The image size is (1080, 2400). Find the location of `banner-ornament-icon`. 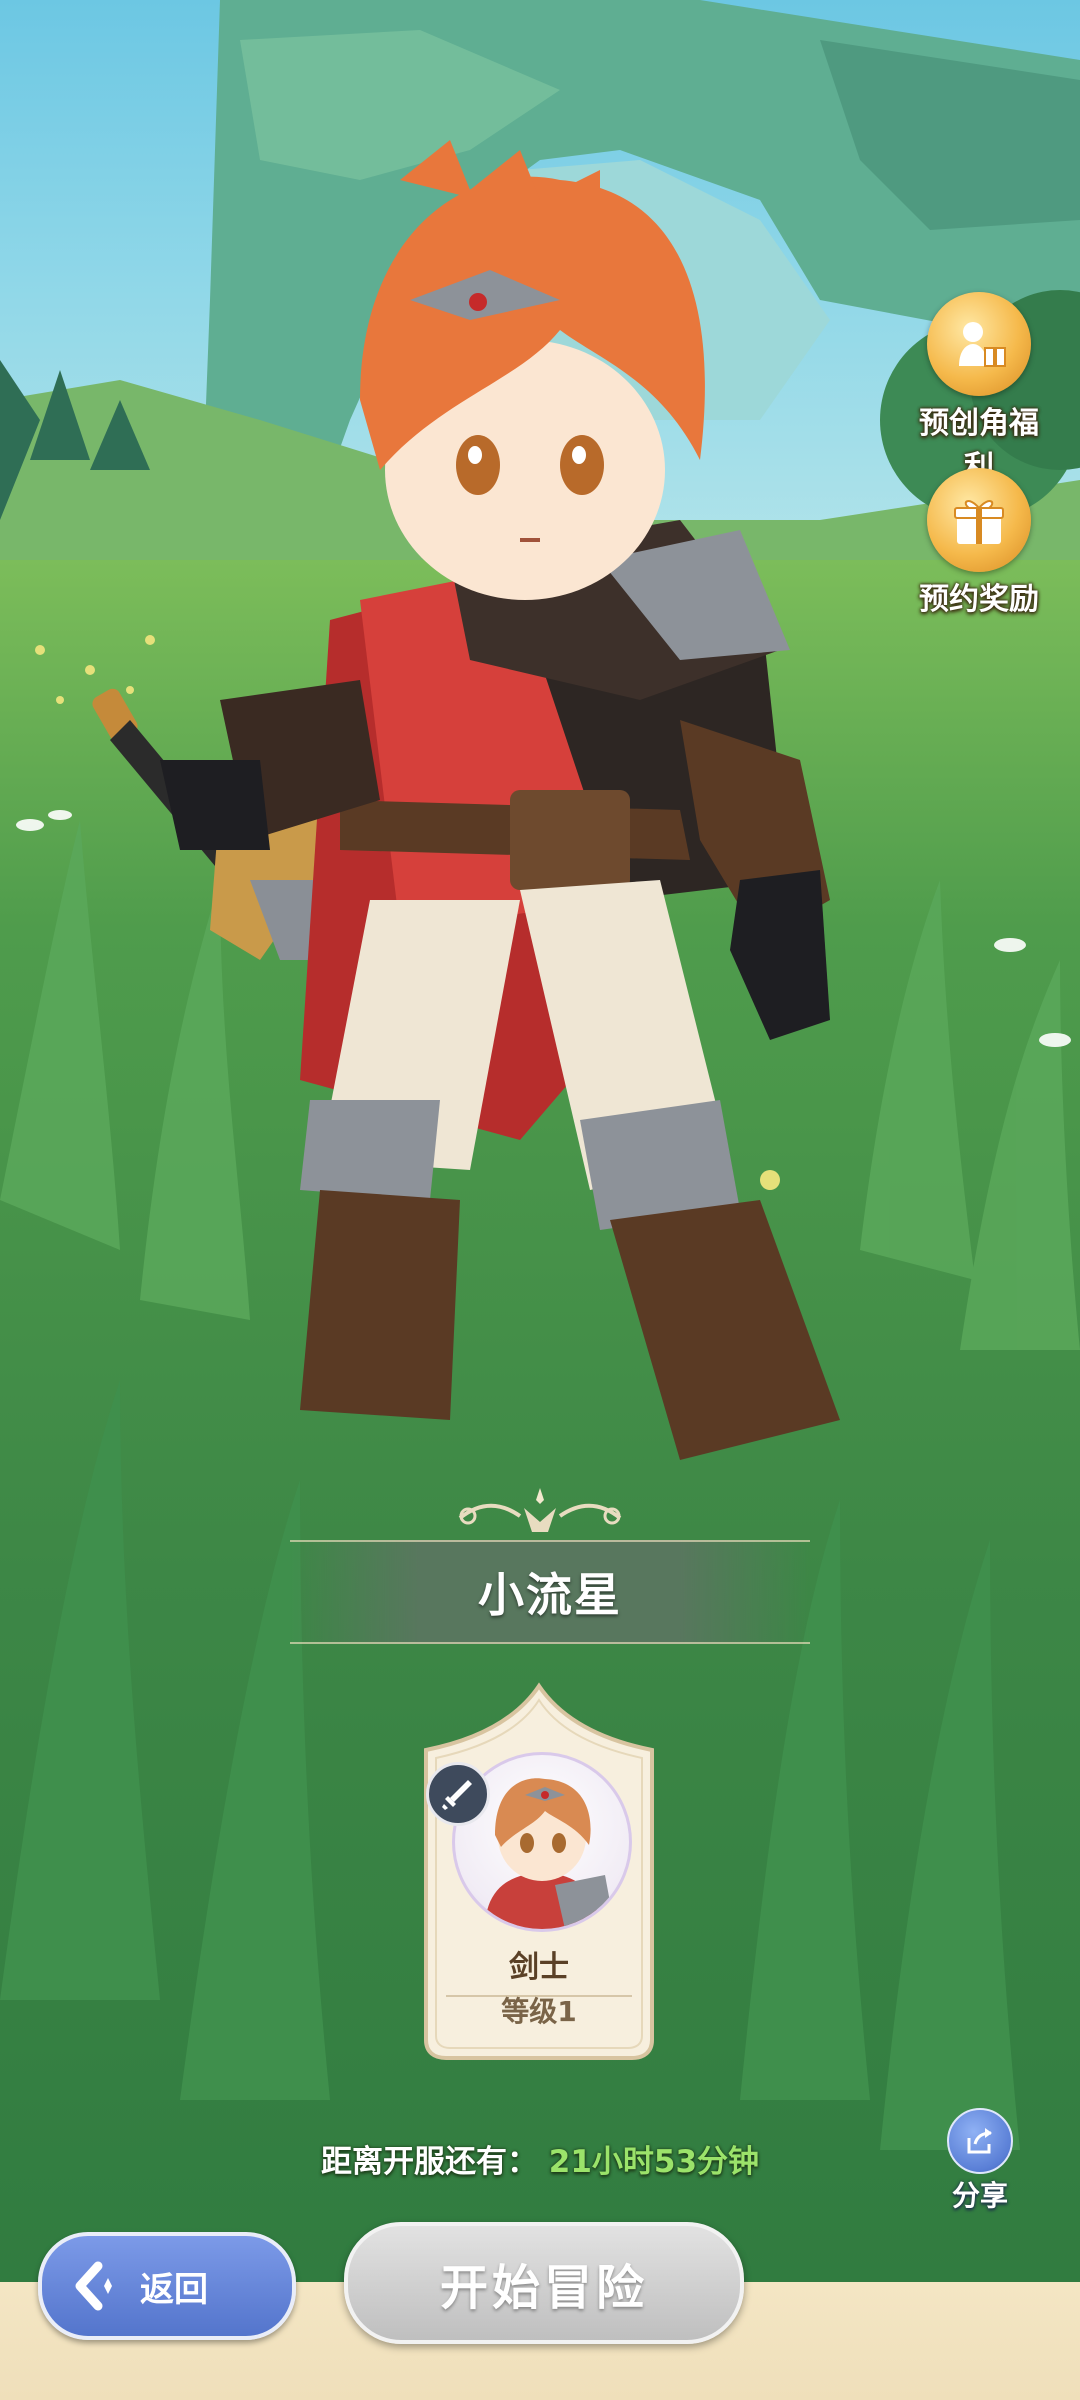

banner-ornament-icon is located at coordinates (540, 1510).